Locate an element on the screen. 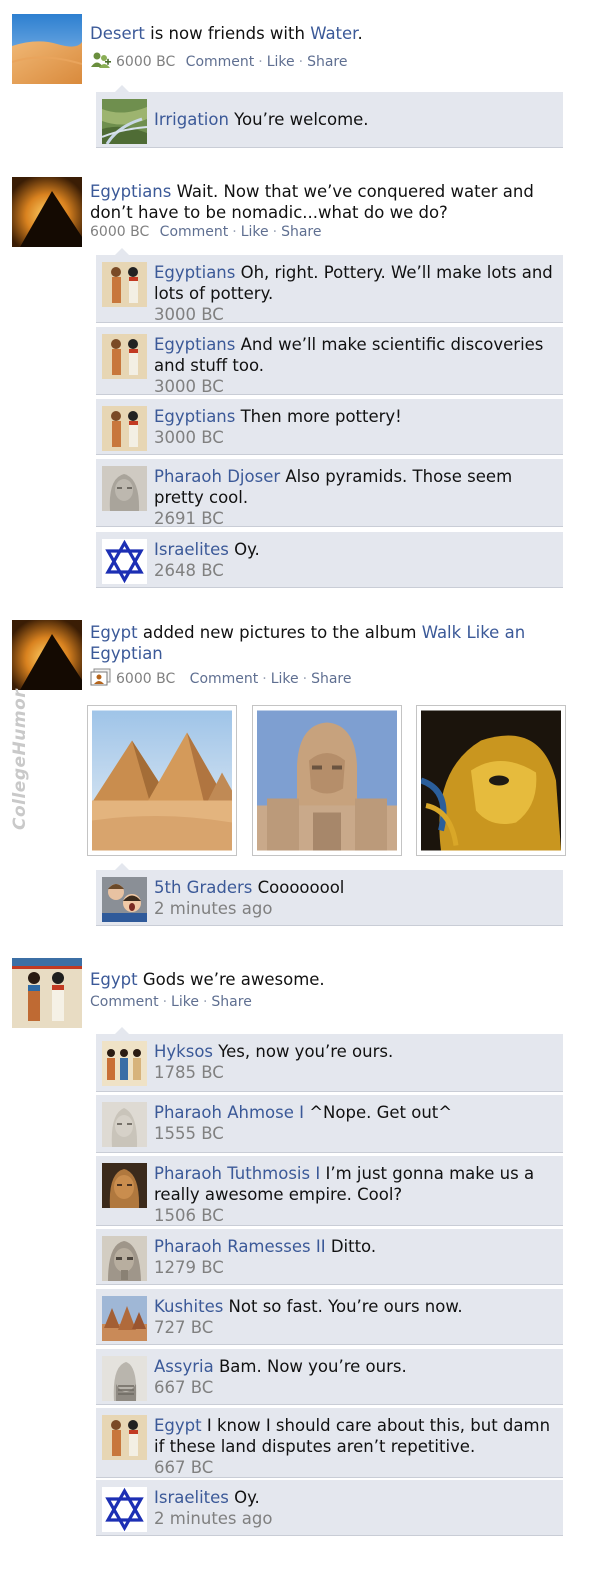 This screenshot has width=600, height=1596. assyria-avatar is located at coordinates (124, 1378).